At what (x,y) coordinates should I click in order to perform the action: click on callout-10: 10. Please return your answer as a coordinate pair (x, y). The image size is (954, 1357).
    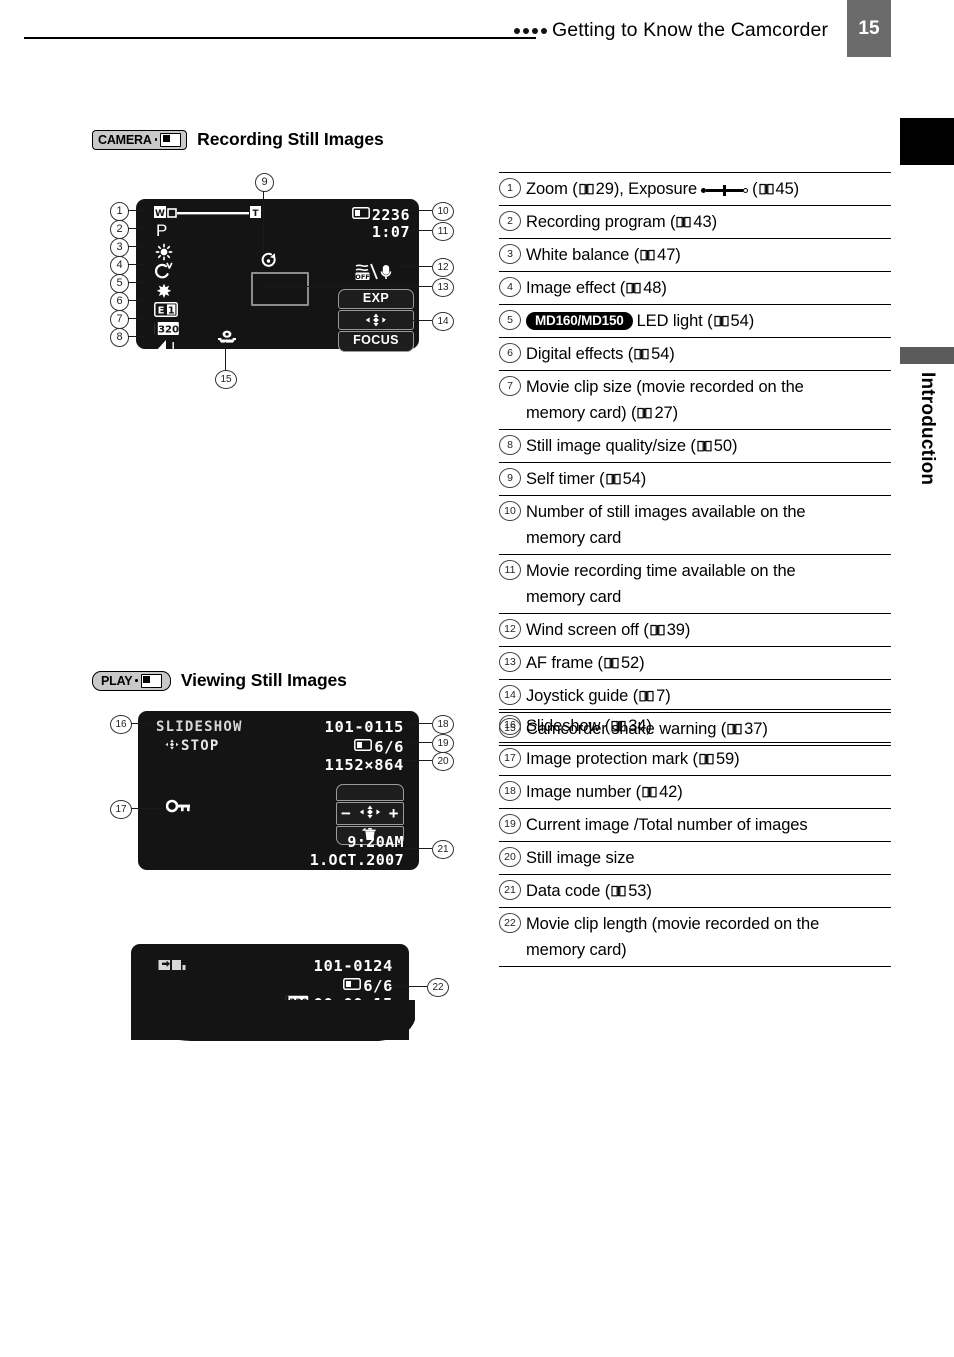
    Looking at the image, I should click on (443, 211).